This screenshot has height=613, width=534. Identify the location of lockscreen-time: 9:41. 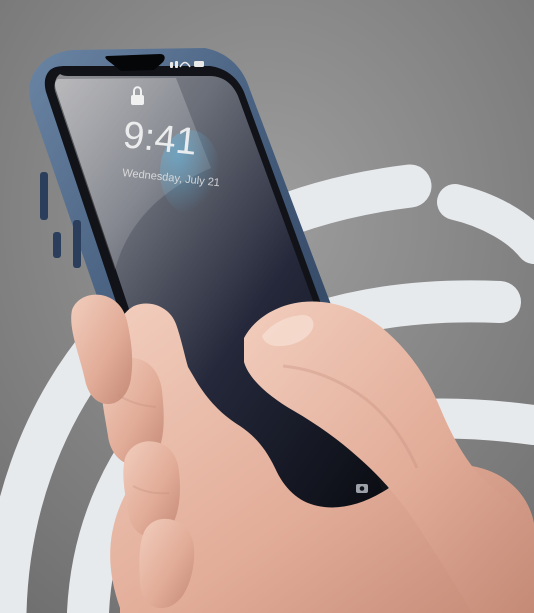
(160, 139).